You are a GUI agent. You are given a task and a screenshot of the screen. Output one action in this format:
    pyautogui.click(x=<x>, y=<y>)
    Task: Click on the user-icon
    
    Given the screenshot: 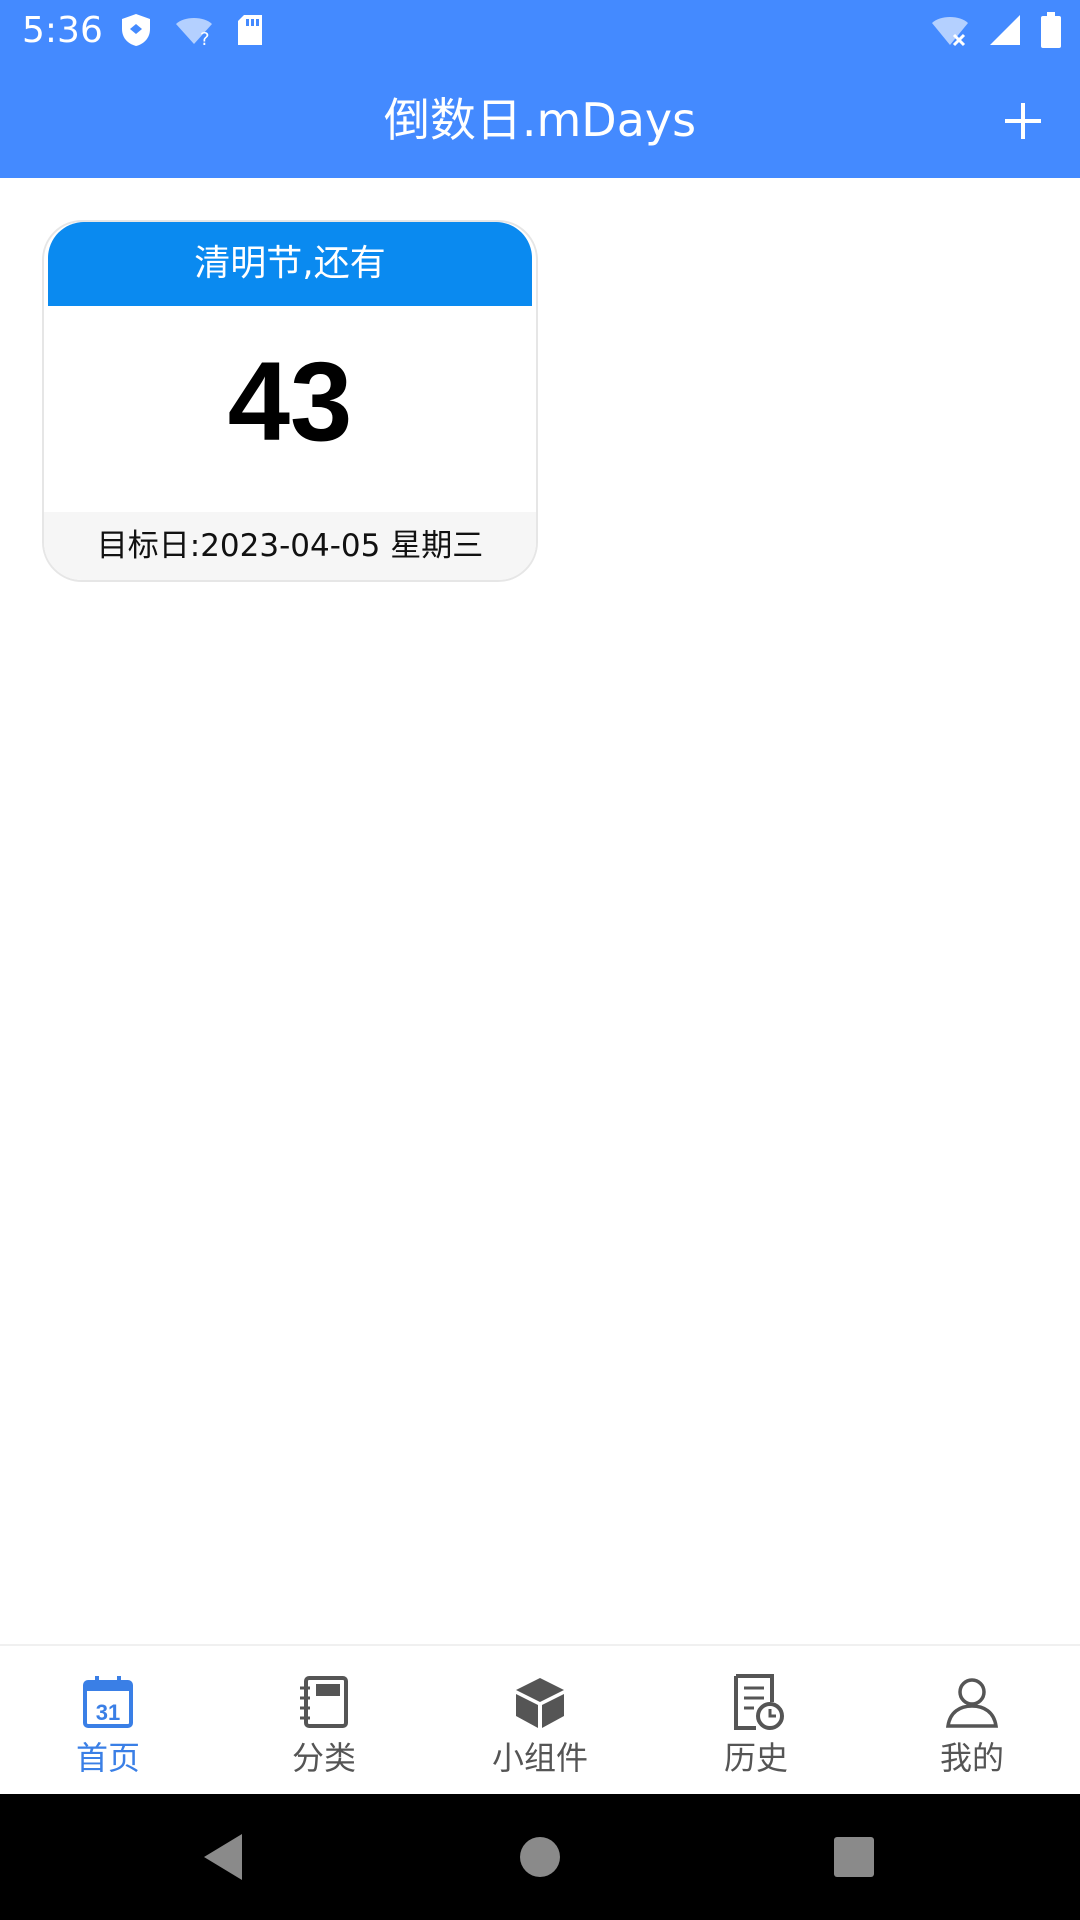 What is the action you would take?
    pyautogui.click(x=972, y=1703)
    